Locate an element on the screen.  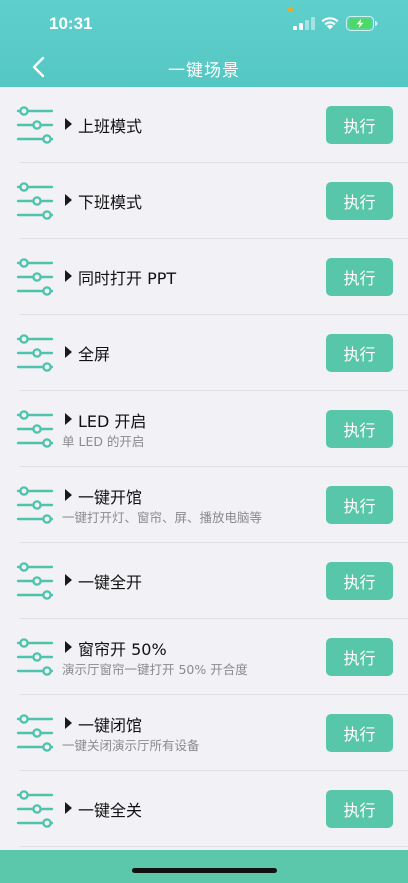
scene-row: LED 开启单 LED 的开启 执行 is located at coordinates (204, 429).